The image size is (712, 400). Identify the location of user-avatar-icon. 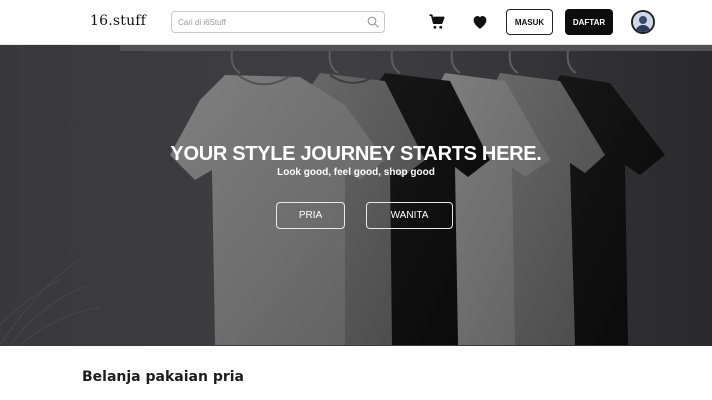
(643, 22).